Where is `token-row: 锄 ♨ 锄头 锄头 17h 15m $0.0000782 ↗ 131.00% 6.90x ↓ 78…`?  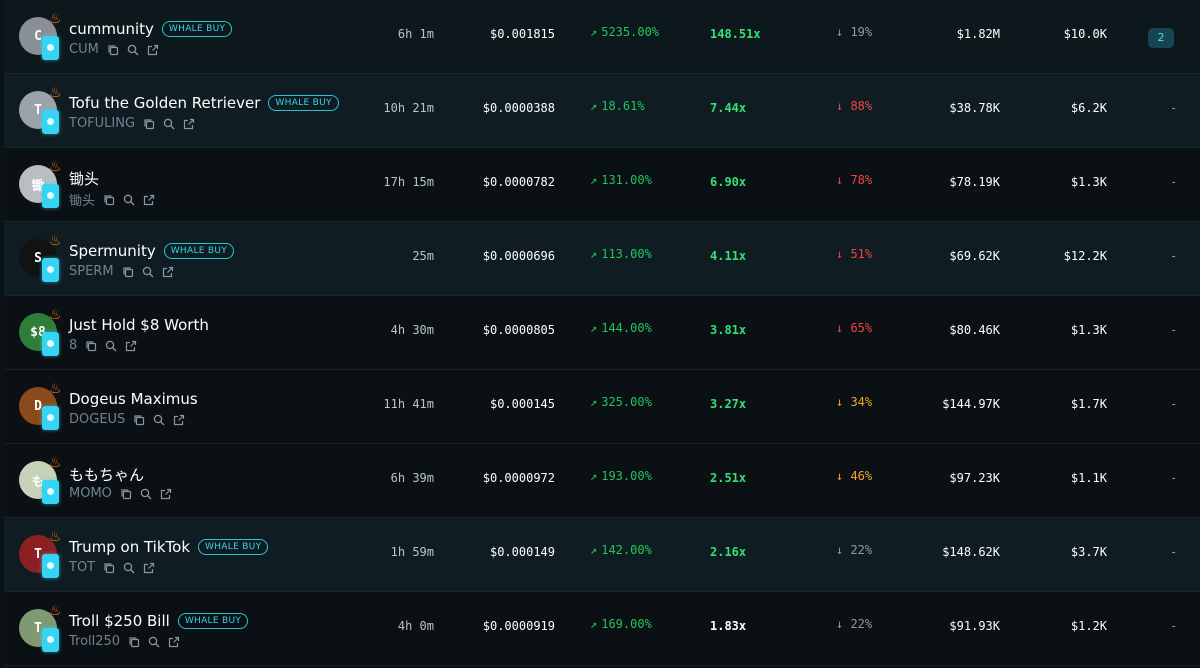 token-row: 锄 ♨ 锄头 锄头 17h 15m $0.0000782 ↗ 131.00% 6.90x ↓ 78… is located at coordinates (602, 185).